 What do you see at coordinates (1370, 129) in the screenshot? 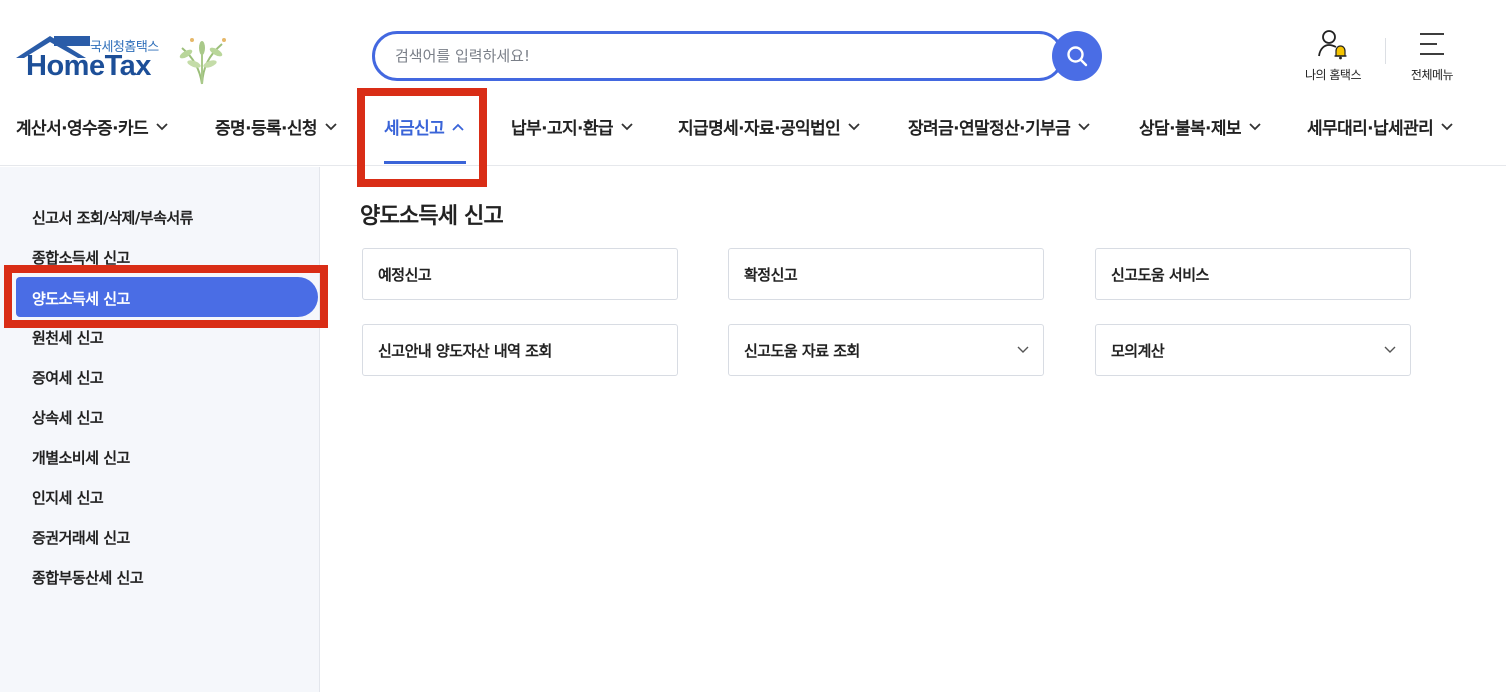
I see `nav-item-label: 세무대리·납세관리` at bounding box center [1370, 129].